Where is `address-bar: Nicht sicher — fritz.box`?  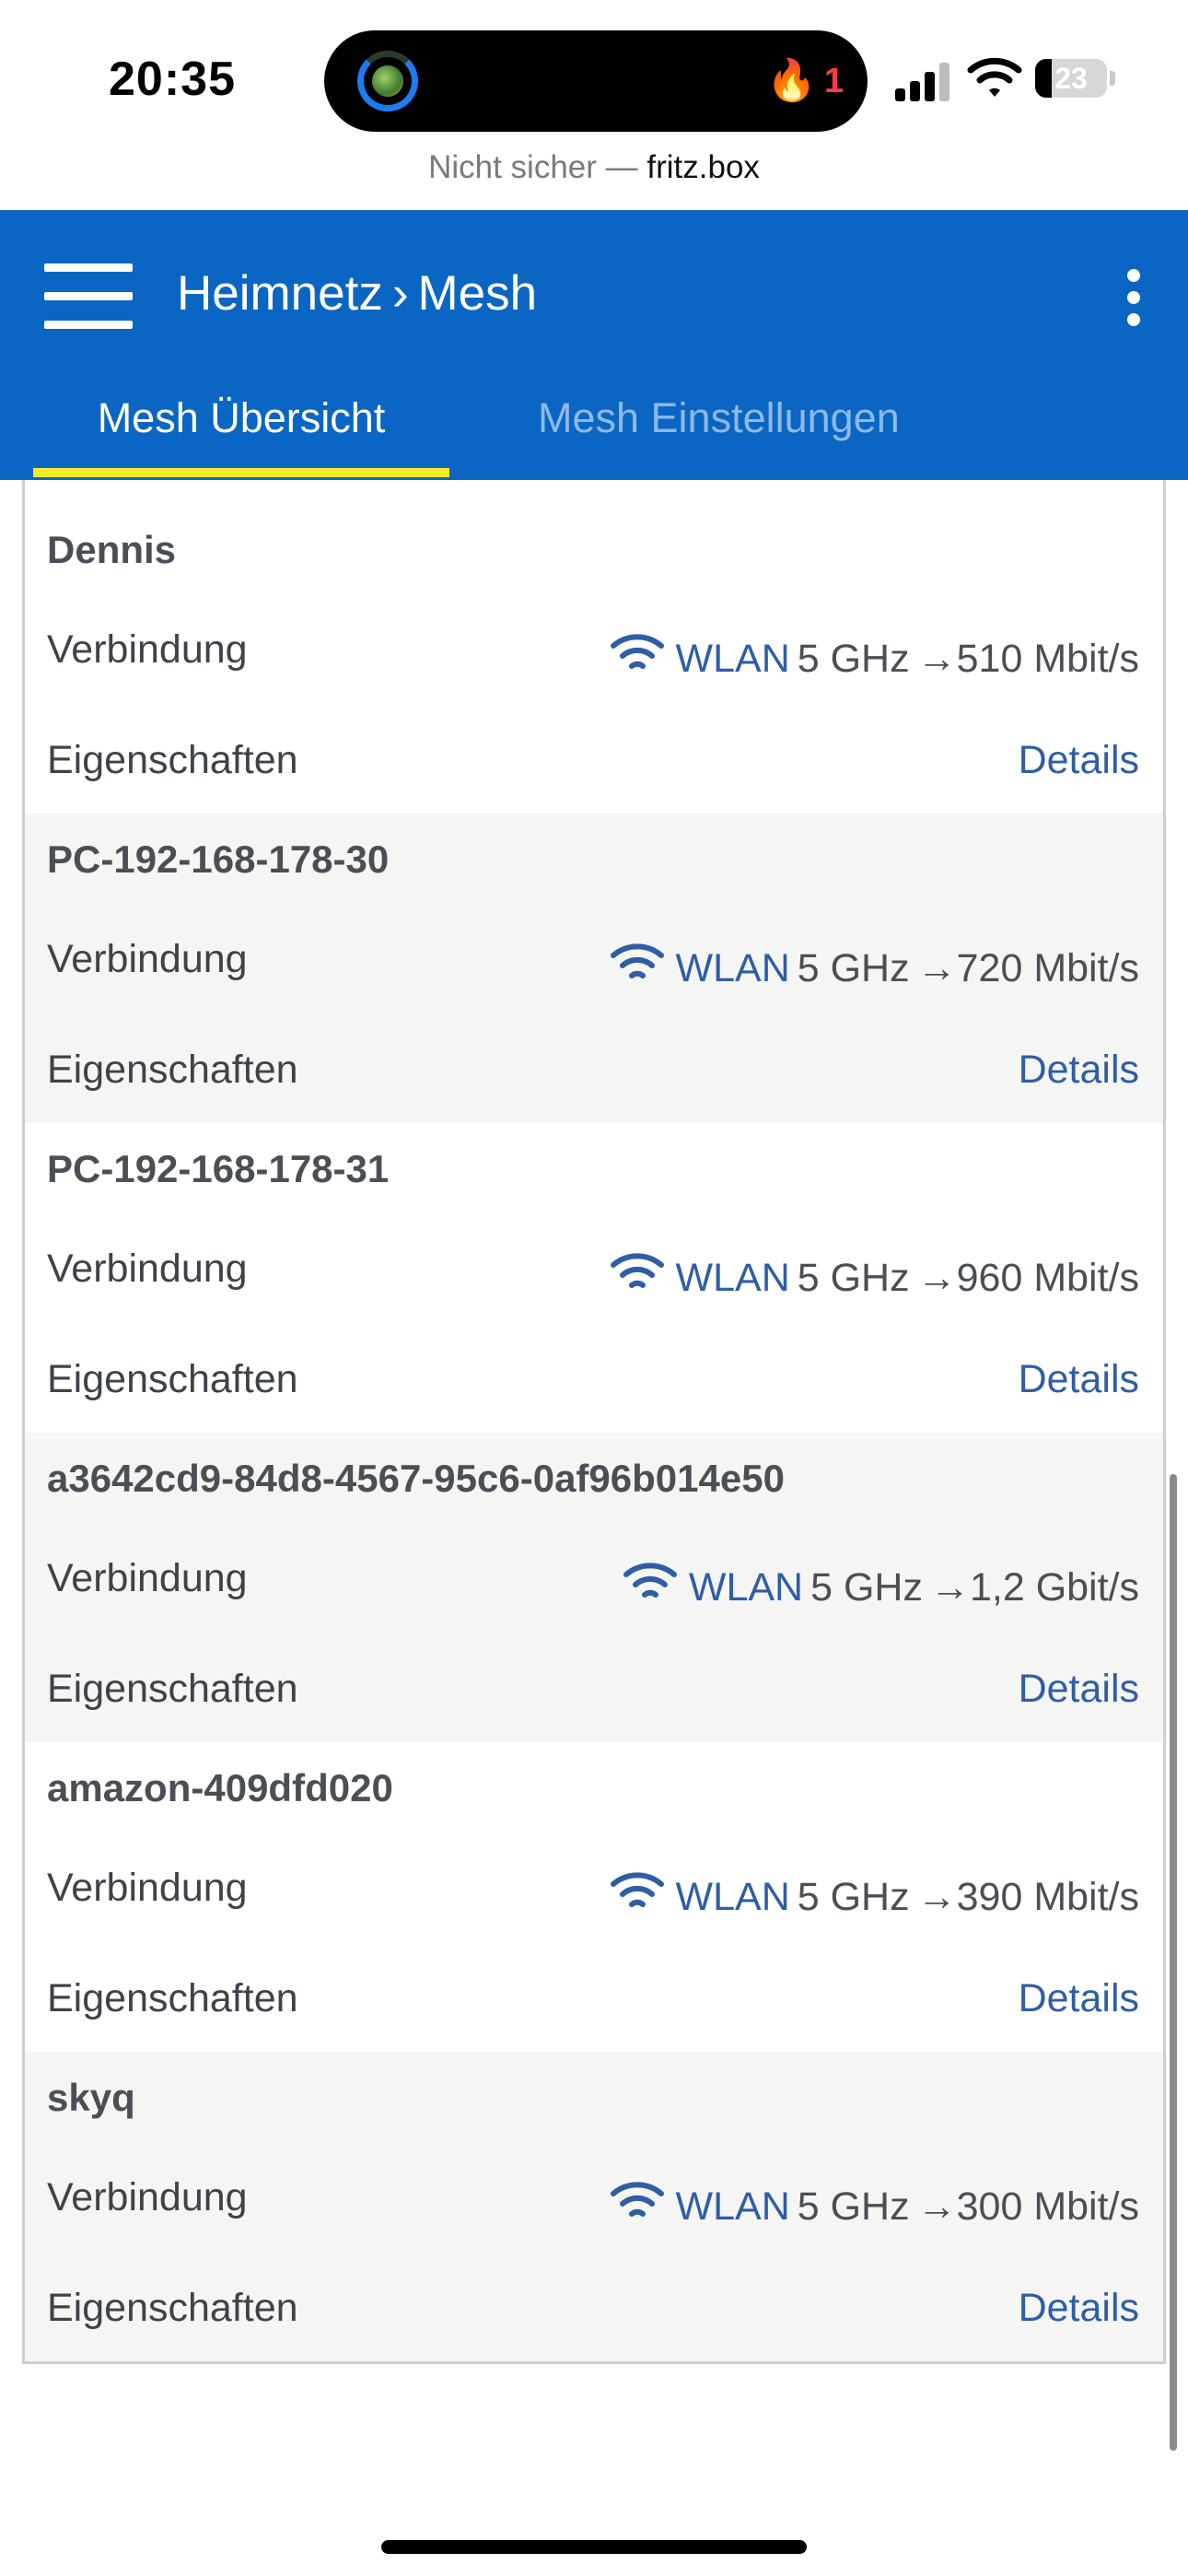 address-bar: Nicht sicher — fritz.box is located at coordinates (594, 167).